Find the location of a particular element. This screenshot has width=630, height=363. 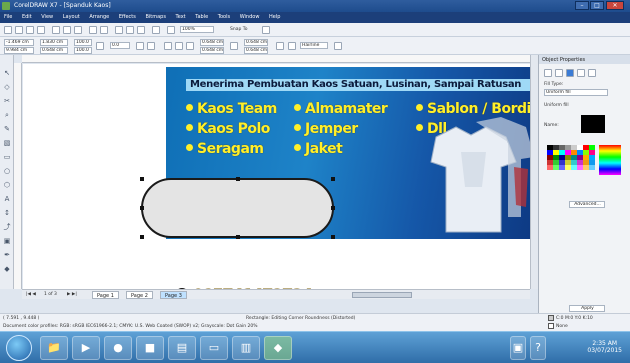

page-tab-1: Page 1 is located at coordinates (105, 295).